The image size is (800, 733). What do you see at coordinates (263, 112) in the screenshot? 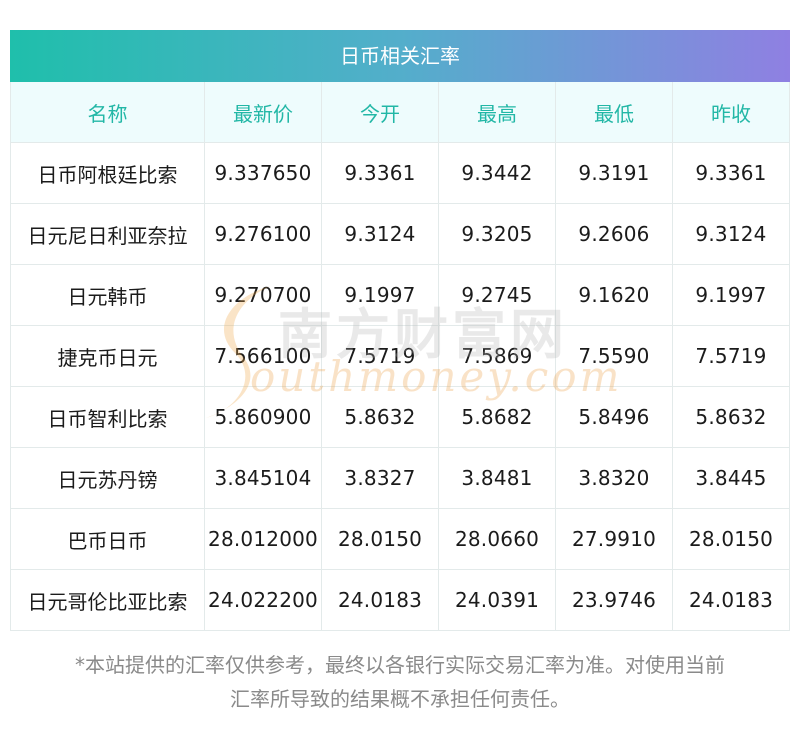
I see `column-header-latest: 最新价` at bounding box center [263, 112].